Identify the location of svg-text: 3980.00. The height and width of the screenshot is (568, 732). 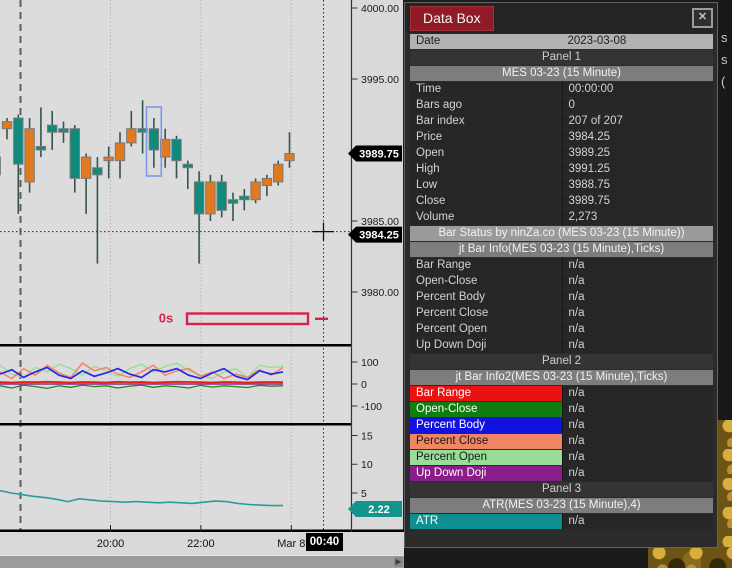
(380, 293).